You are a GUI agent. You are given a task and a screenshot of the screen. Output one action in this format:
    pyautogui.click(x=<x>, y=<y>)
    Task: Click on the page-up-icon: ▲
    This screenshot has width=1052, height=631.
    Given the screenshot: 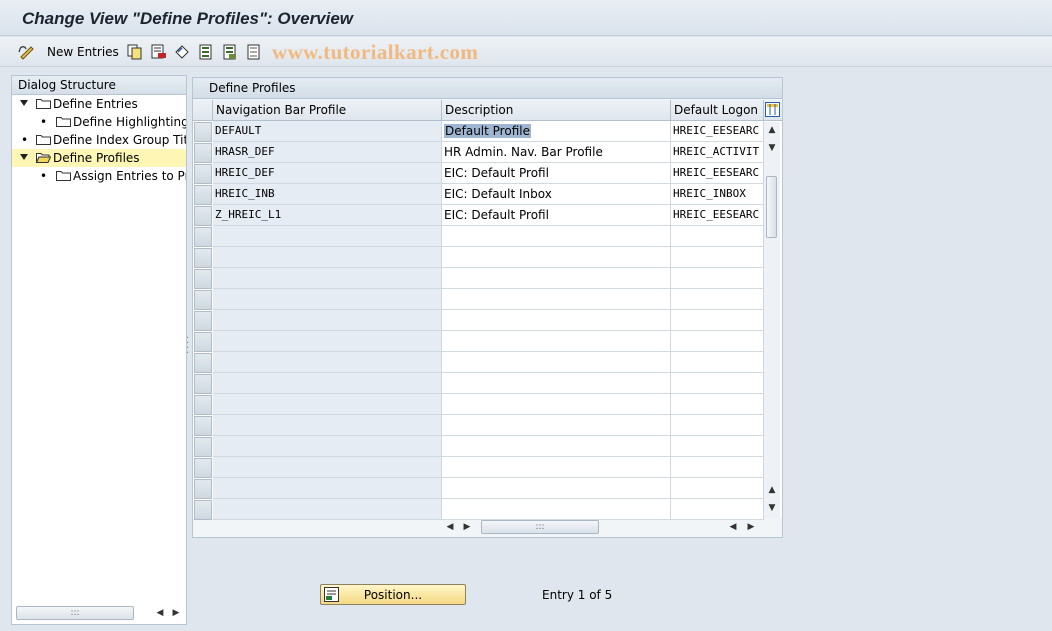 What is the action you would take?
    pyautogui.click(x=772, y=490)
    